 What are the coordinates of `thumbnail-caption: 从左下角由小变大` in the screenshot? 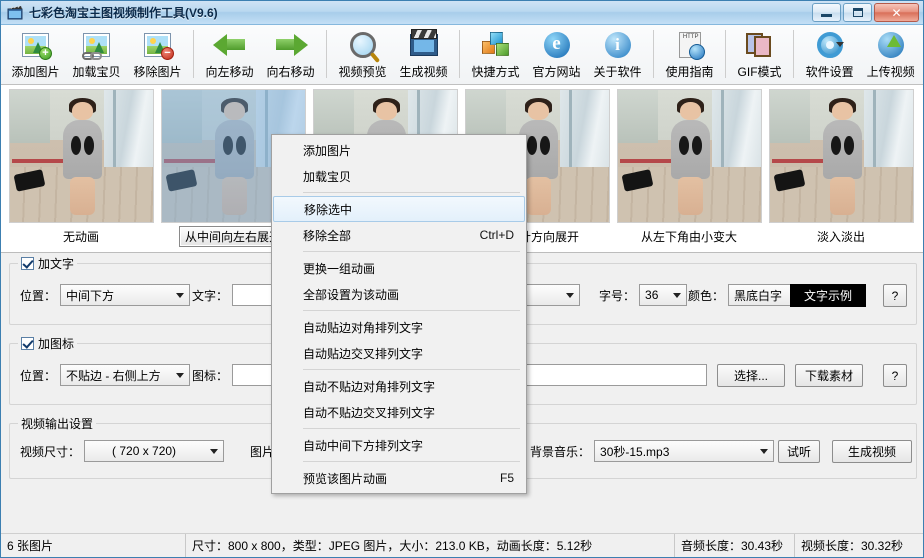 It's located at (689, 236).